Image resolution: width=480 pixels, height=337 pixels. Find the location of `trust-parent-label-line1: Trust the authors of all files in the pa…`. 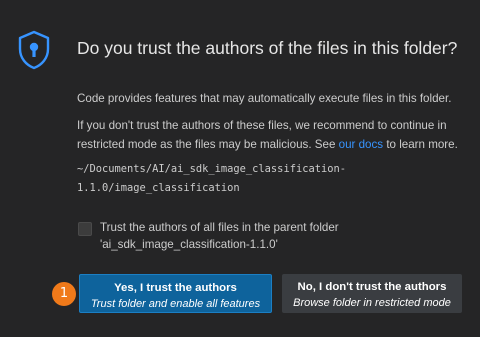

trust-parent-label-line1: Trust the authors of all files in the pa… is located at coordinates (219, 227).